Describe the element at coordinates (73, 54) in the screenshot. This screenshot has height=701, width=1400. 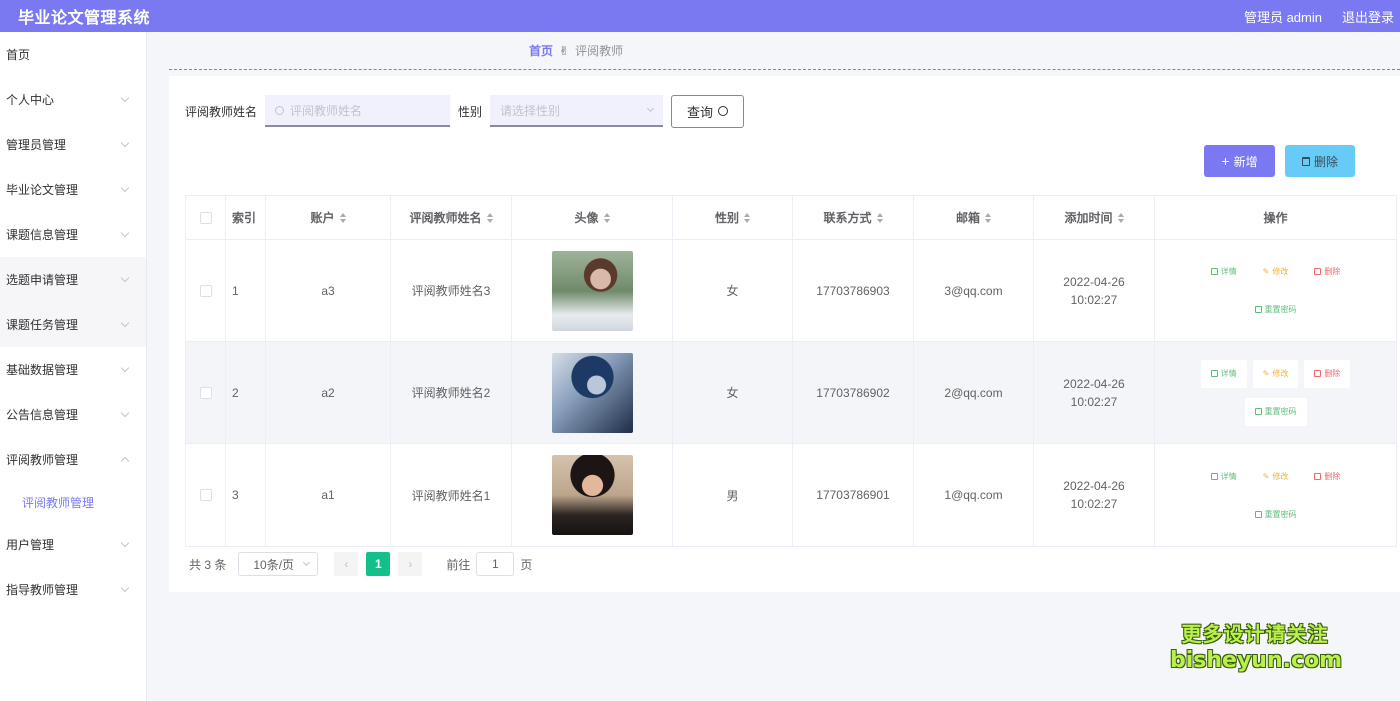
I see `sidebar-item-home: 首页` at that location.